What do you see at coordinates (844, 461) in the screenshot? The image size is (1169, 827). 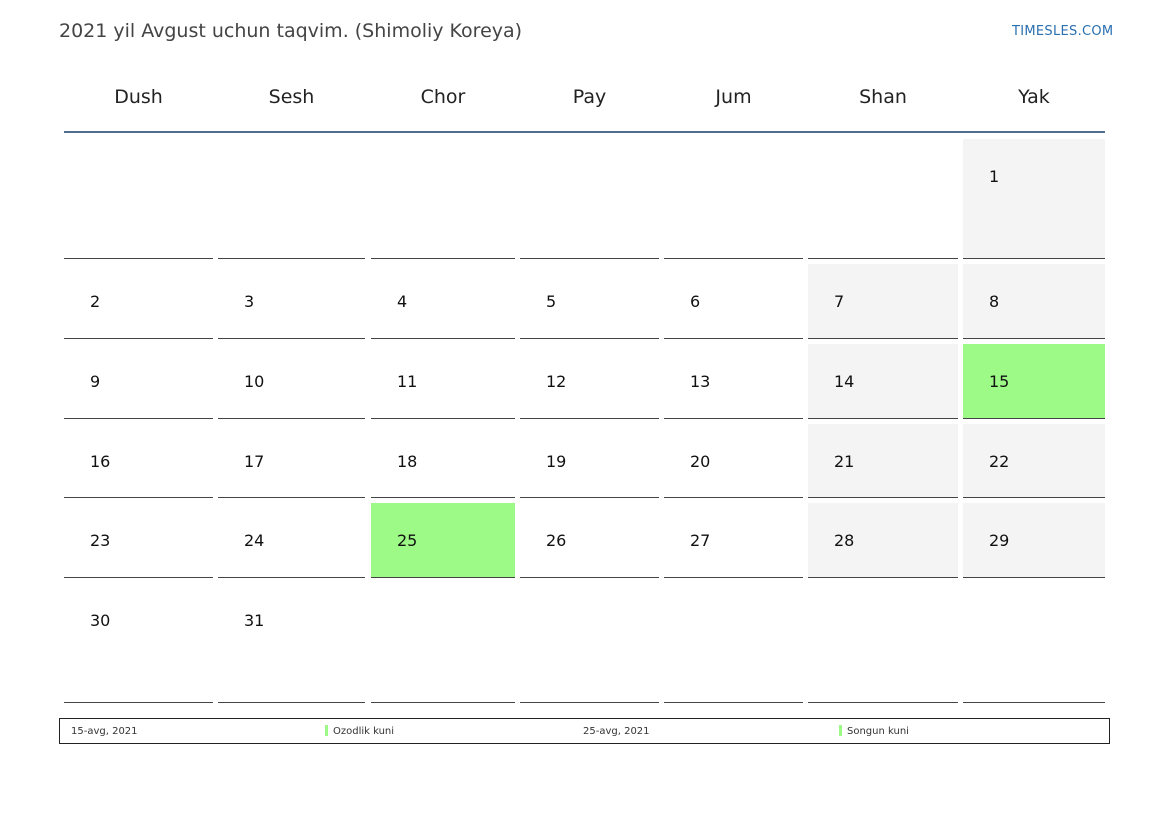 I see `day-number: 21` at bounding box center [844, 461].